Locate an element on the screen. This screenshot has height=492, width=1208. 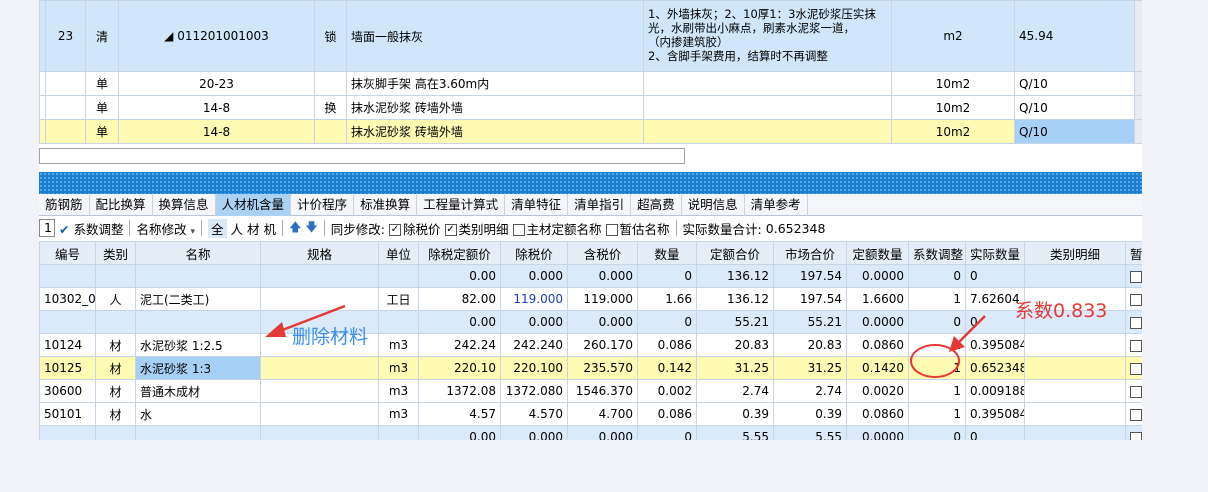
annotation-overlay is located at coordinates (625, 341).